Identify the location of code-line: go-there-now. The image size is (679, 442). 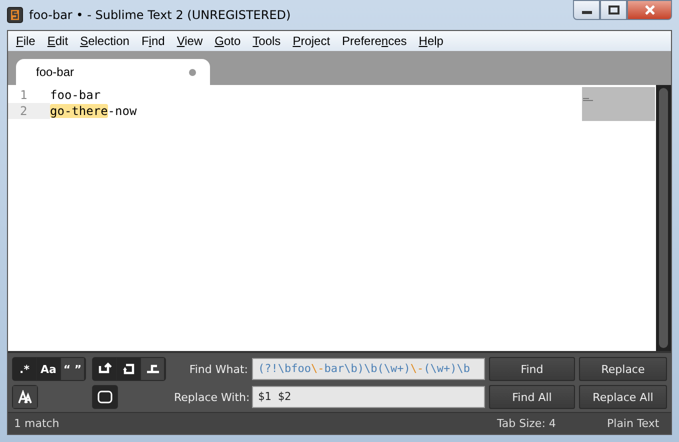
(93, 111).